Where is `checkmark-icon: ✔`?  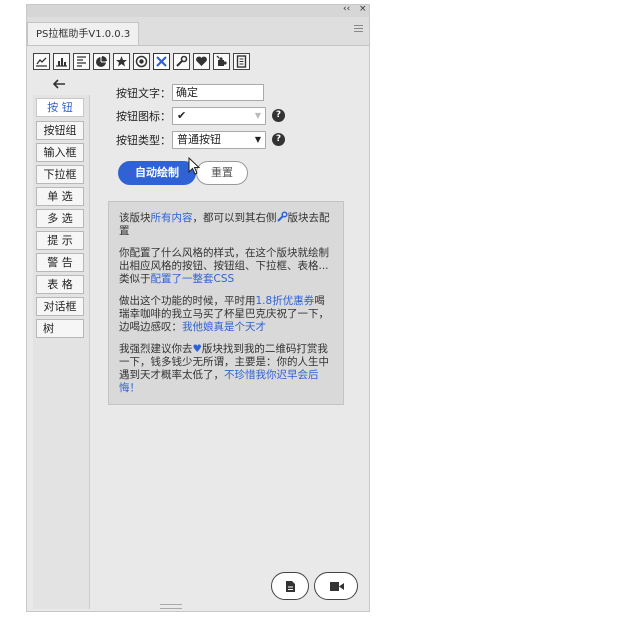
checkmark-icon: ✔ is located at coordinates (182, 115).